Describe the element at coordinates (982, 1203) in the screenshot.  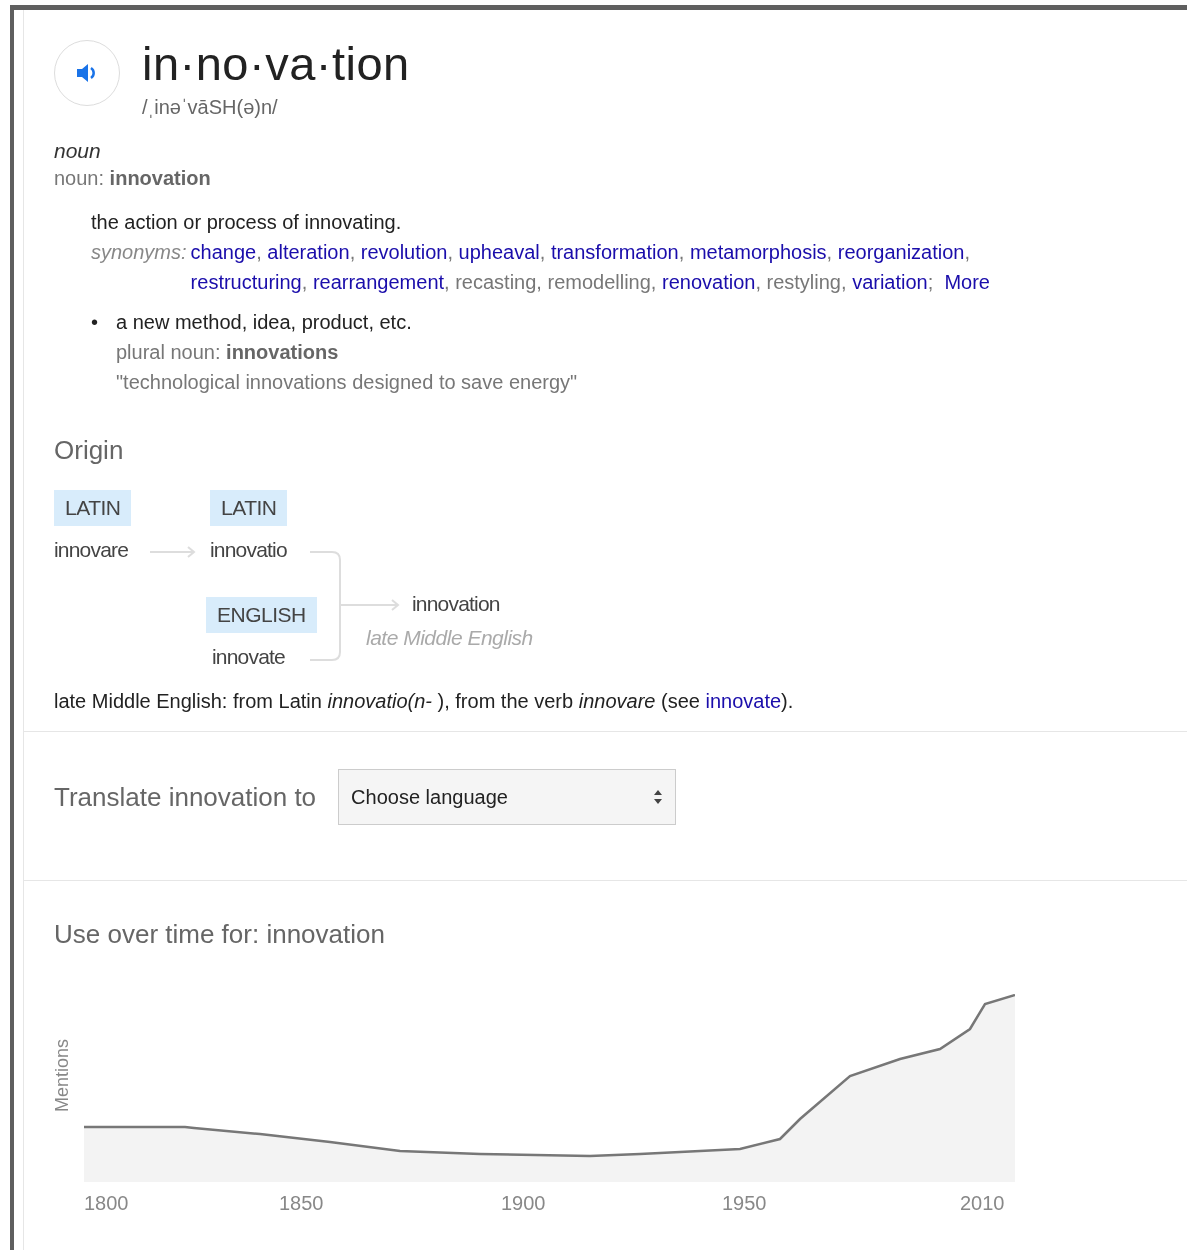
I see `axis-tick-label: 2010` at that location.